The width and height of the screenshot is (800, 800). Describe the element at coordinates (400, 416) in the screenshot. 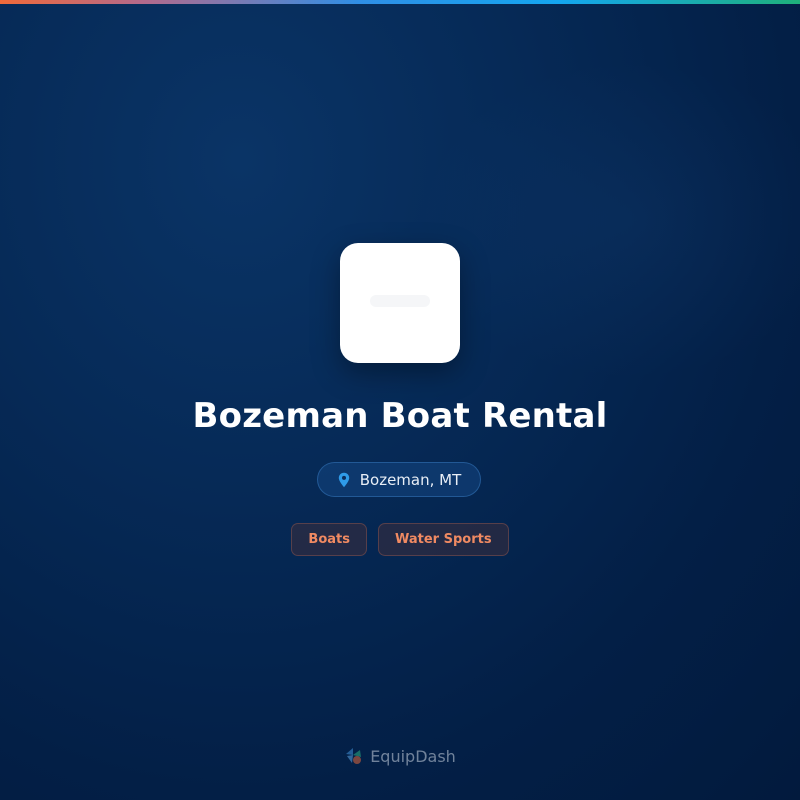

I see `business-name: Bozeman Boat Rental` at that location.